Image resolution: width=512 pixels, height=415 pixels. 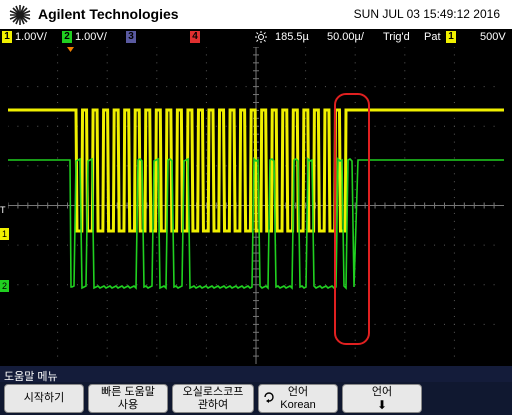 I want to click on ch4-readout: 4, so click(x=196, y=37).